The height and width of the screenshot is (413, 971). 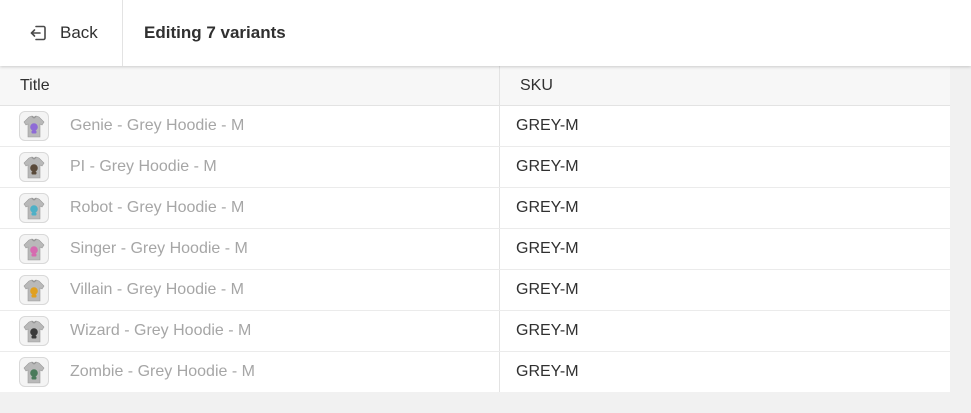 I want to click on back-label: Back, so click(x=79, y=32).